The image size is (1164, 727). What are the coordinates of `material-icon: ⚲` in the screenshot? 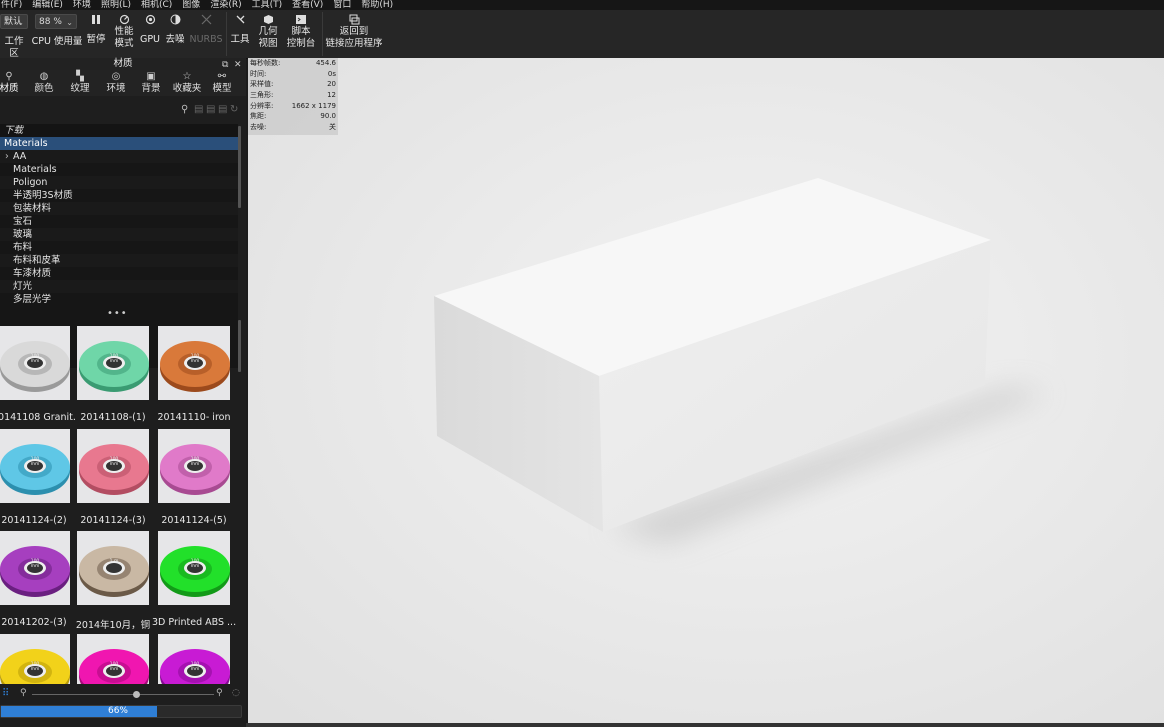 It's located at (9, 76).